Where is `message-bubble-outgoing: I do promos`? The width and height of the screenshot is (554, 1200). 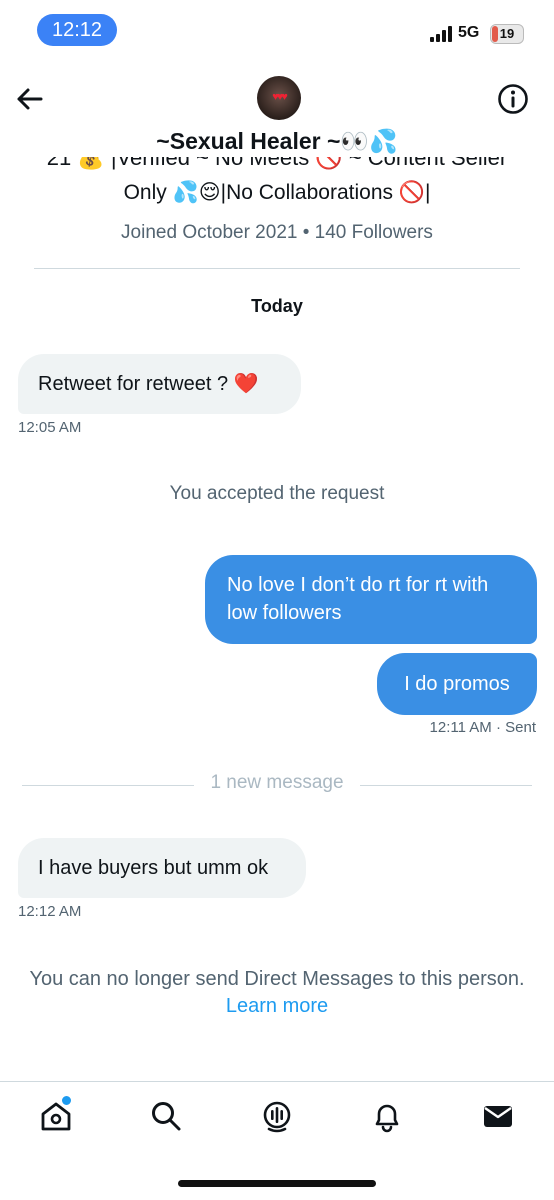 message-bubble-outgoing: I do promos is located at coordinates (457, 684).